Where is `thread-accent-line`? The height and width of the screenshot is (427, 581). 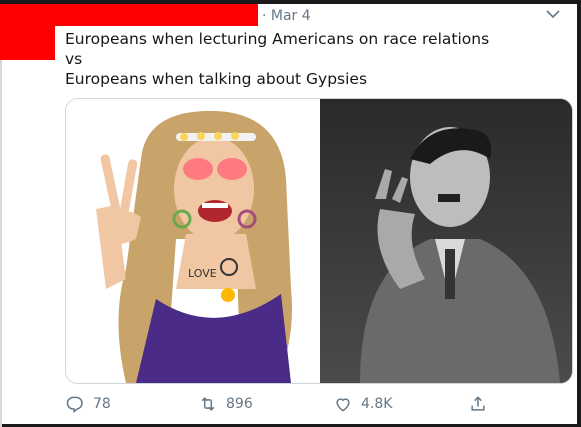 thread-accent-line is located at coordinates (1, 243).